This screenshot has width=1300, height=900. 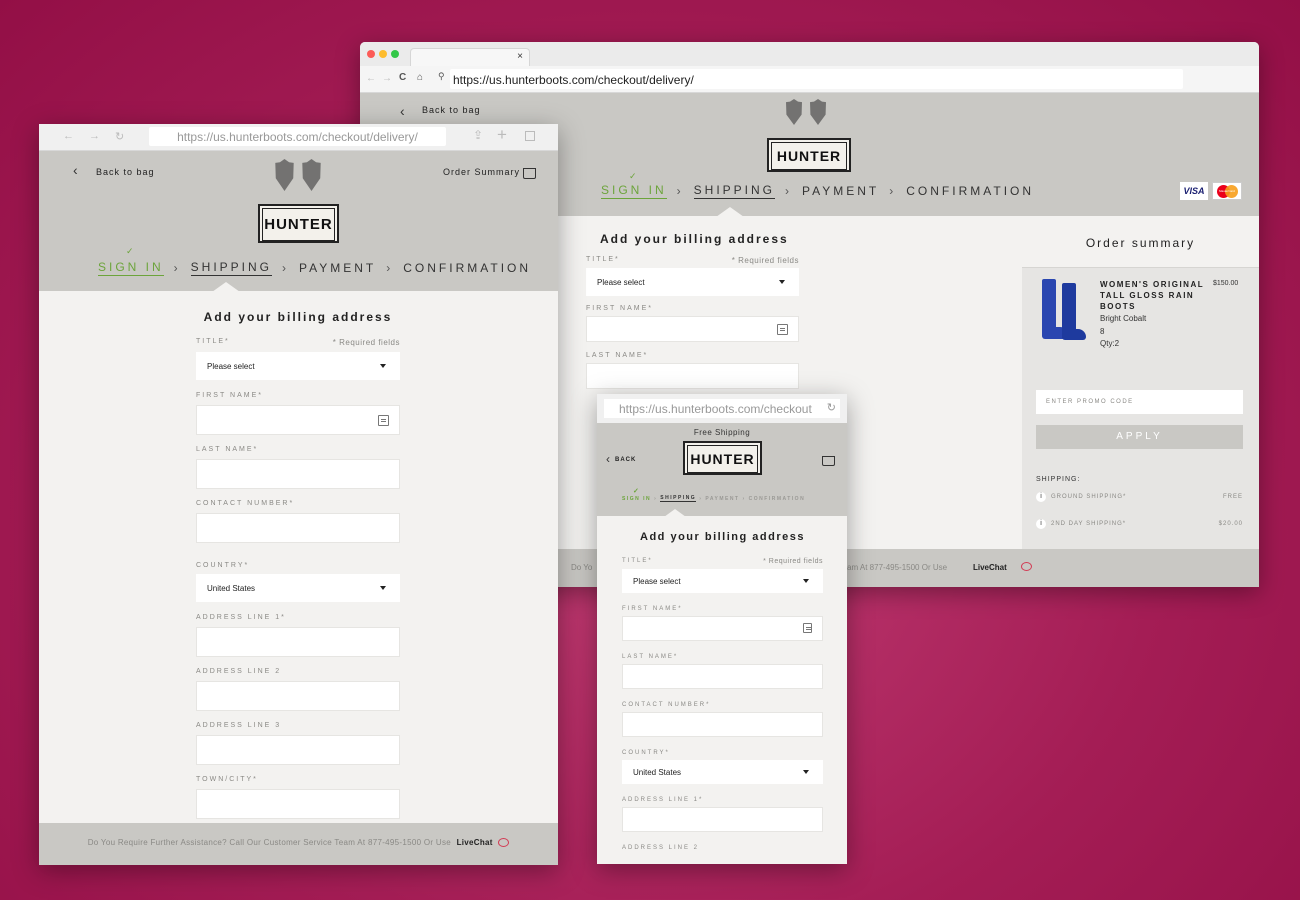 What do you see at coordinates (806, 112) in the screenshot?
I see `royal-warrant-crests` at bounding box center [806, 112].